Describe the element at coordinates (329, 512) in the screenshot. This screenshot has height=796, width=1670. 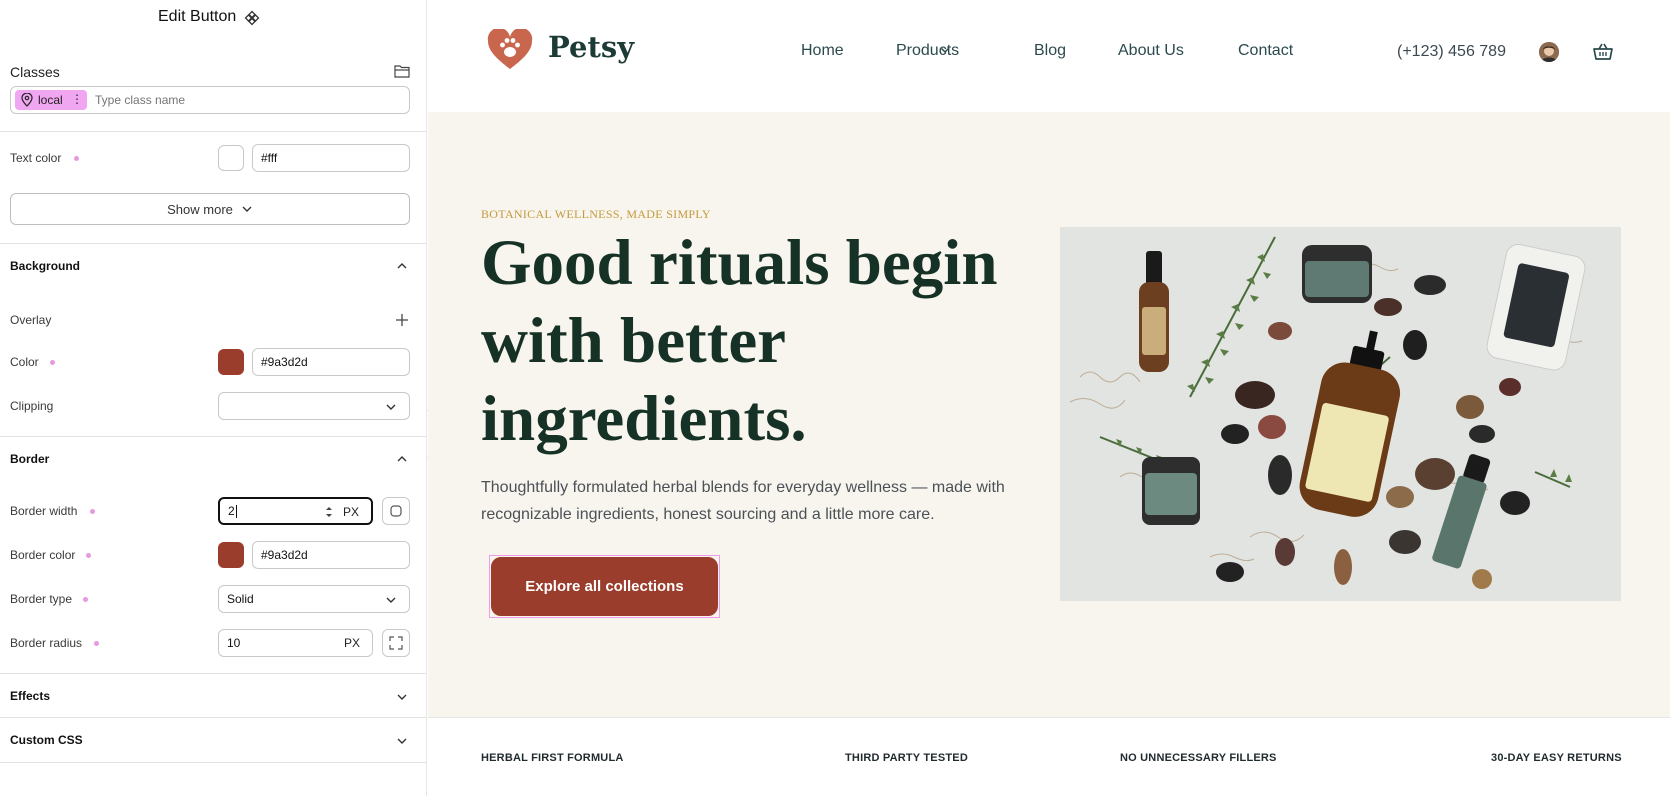
I see `stepper-icon` at that location.